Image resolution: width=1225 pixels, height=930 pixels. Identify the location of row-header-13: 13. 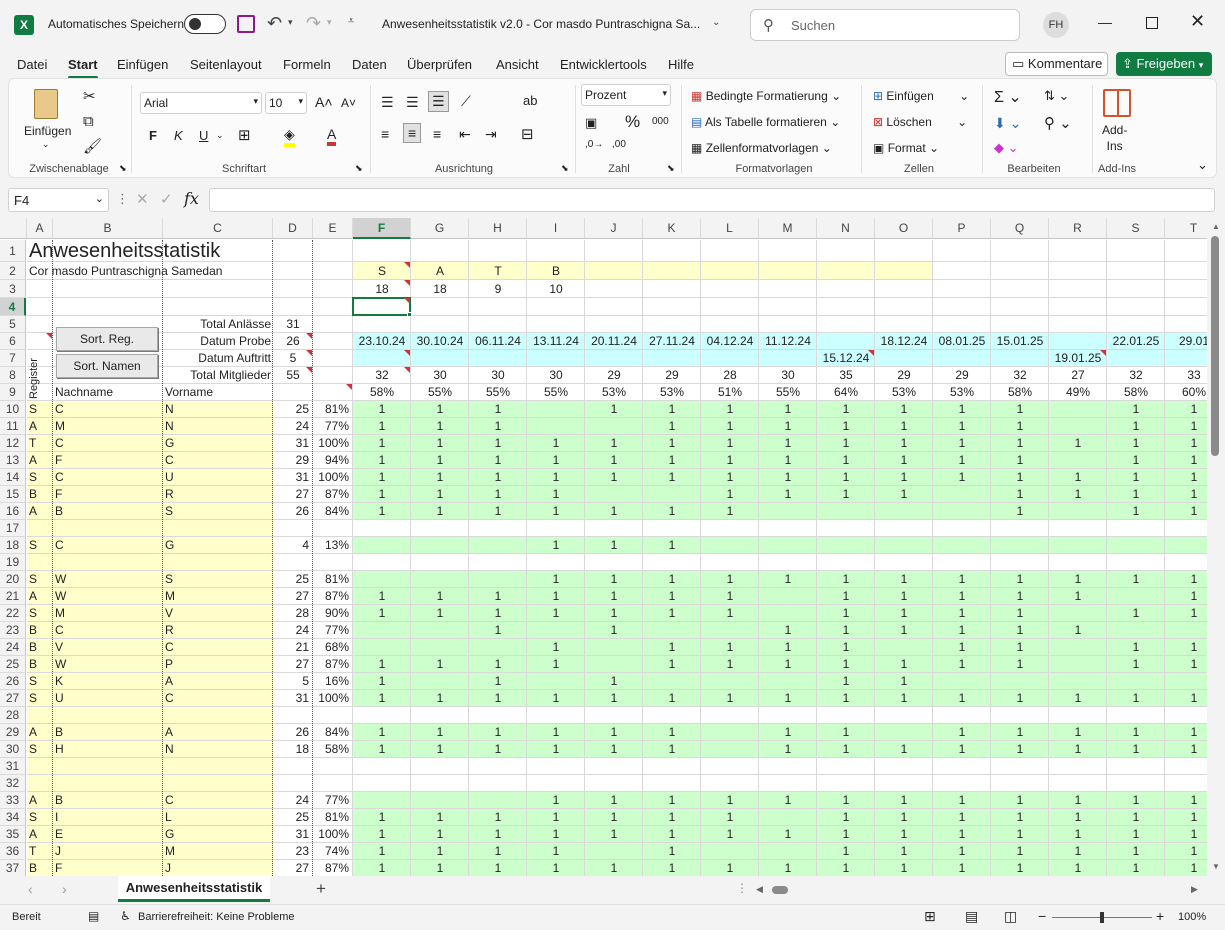
(13, 460).